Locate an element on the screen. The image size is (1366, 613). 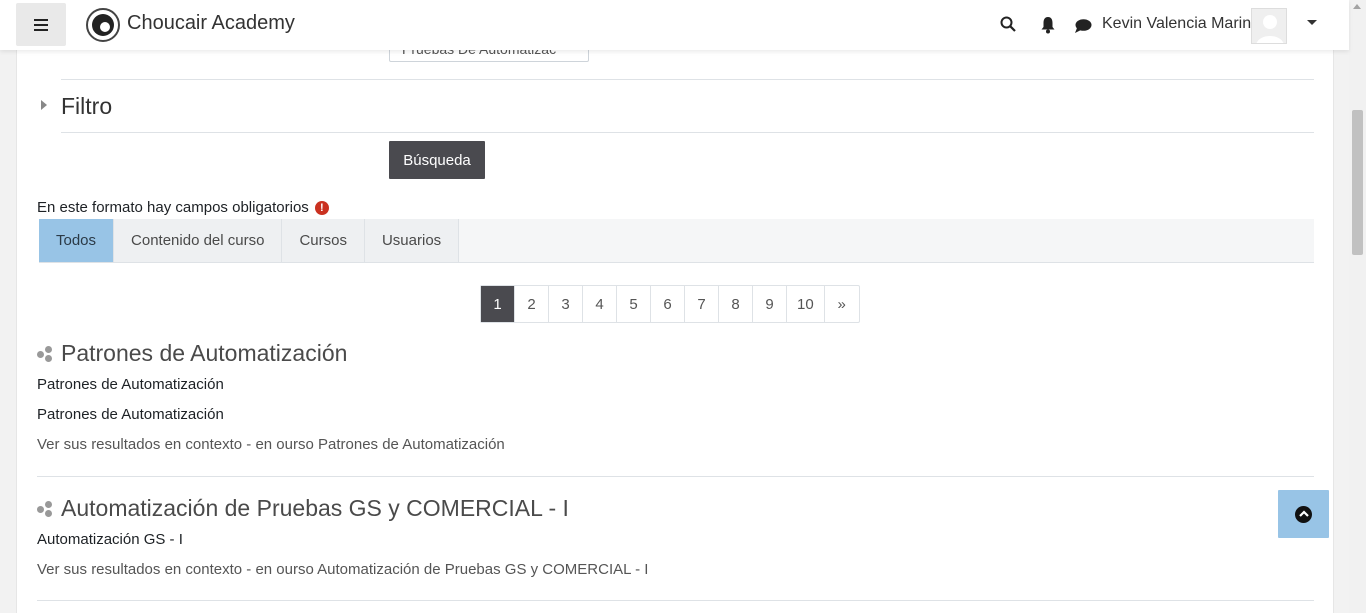
tab-todos: Todos is located at coordinates (77, 240).